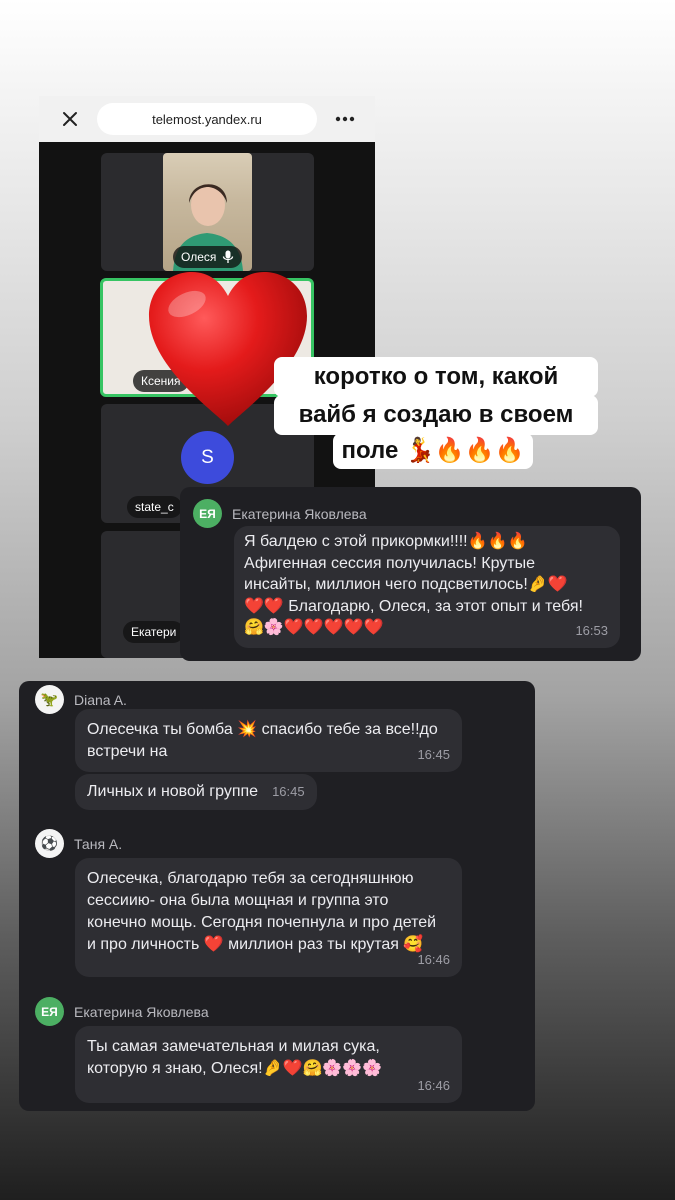 This screenshot has height=1200, width=675. Describe the element at coordinates (98, 843) in the screenshot. I see `sender-name: Таня А.` at that location.